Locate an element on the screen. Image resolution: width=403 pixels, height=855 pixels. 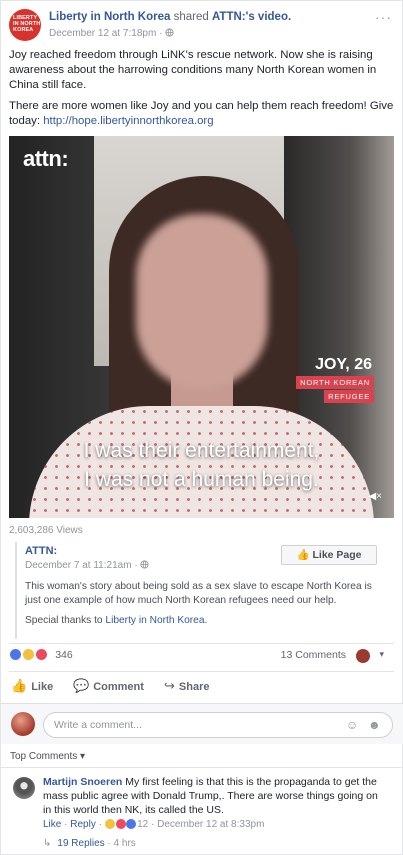
emoji-icon: ☺ is located at coordinates (352, 725).